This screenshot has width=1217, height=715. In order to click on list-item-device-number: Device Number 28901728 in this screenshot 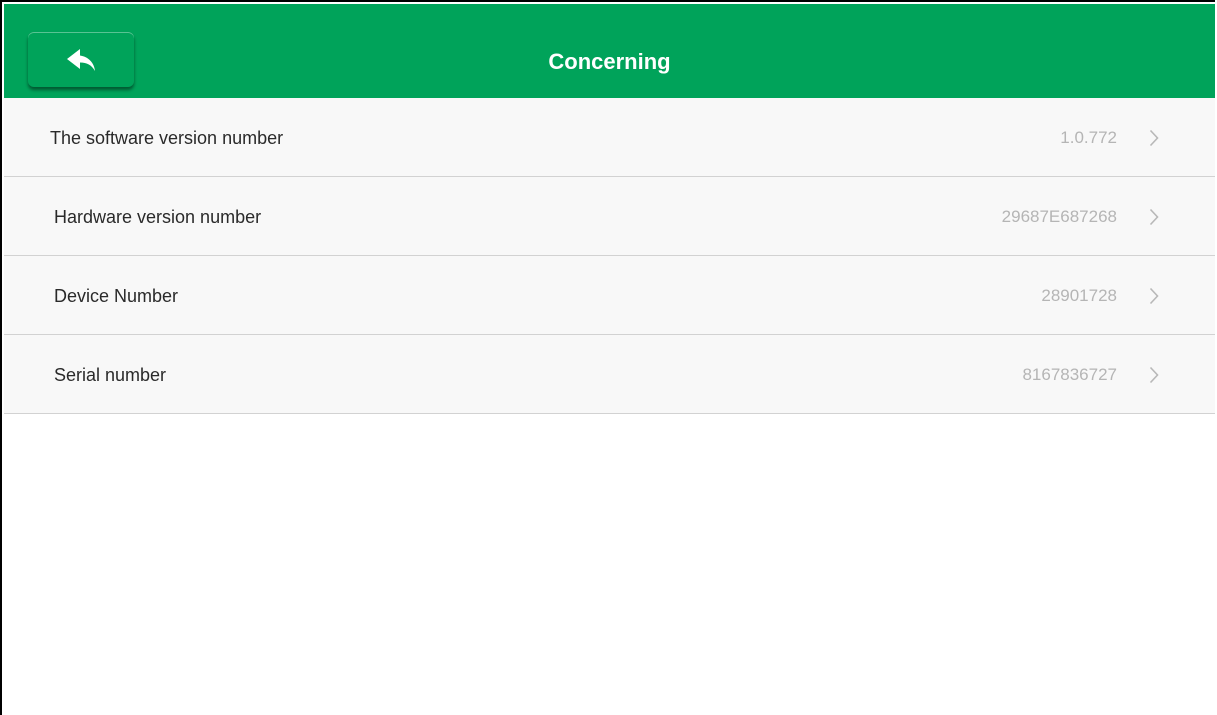, I will do `click(609, 295)`.